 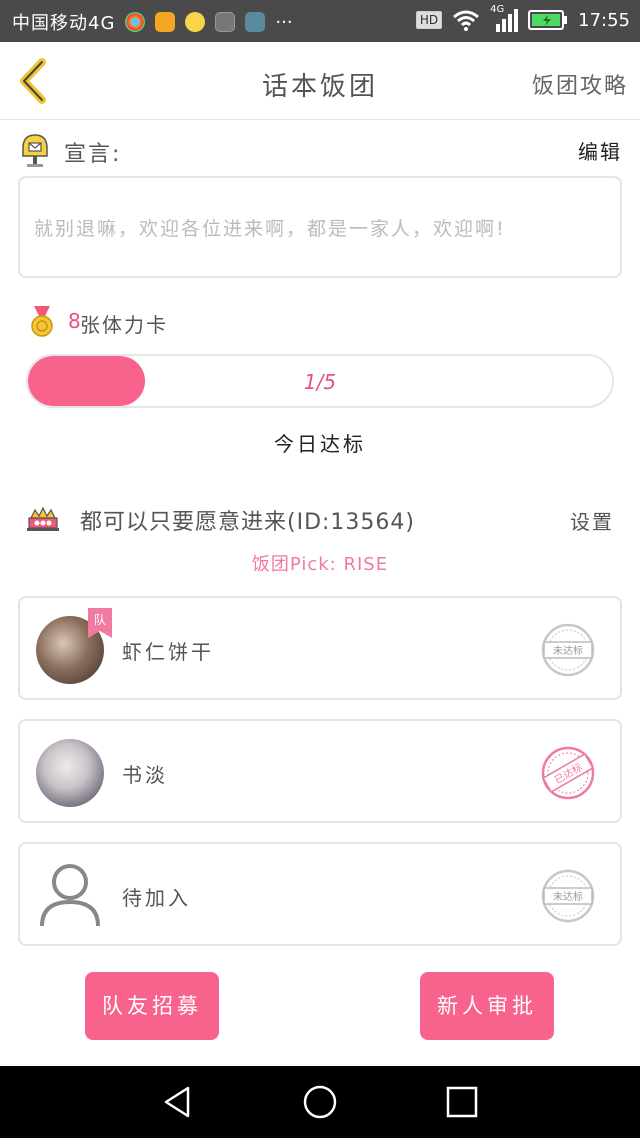 What do you see at coordinates (507, 20) in the screenshot?
I see `signal-icon` at bounding box center [507, 20].